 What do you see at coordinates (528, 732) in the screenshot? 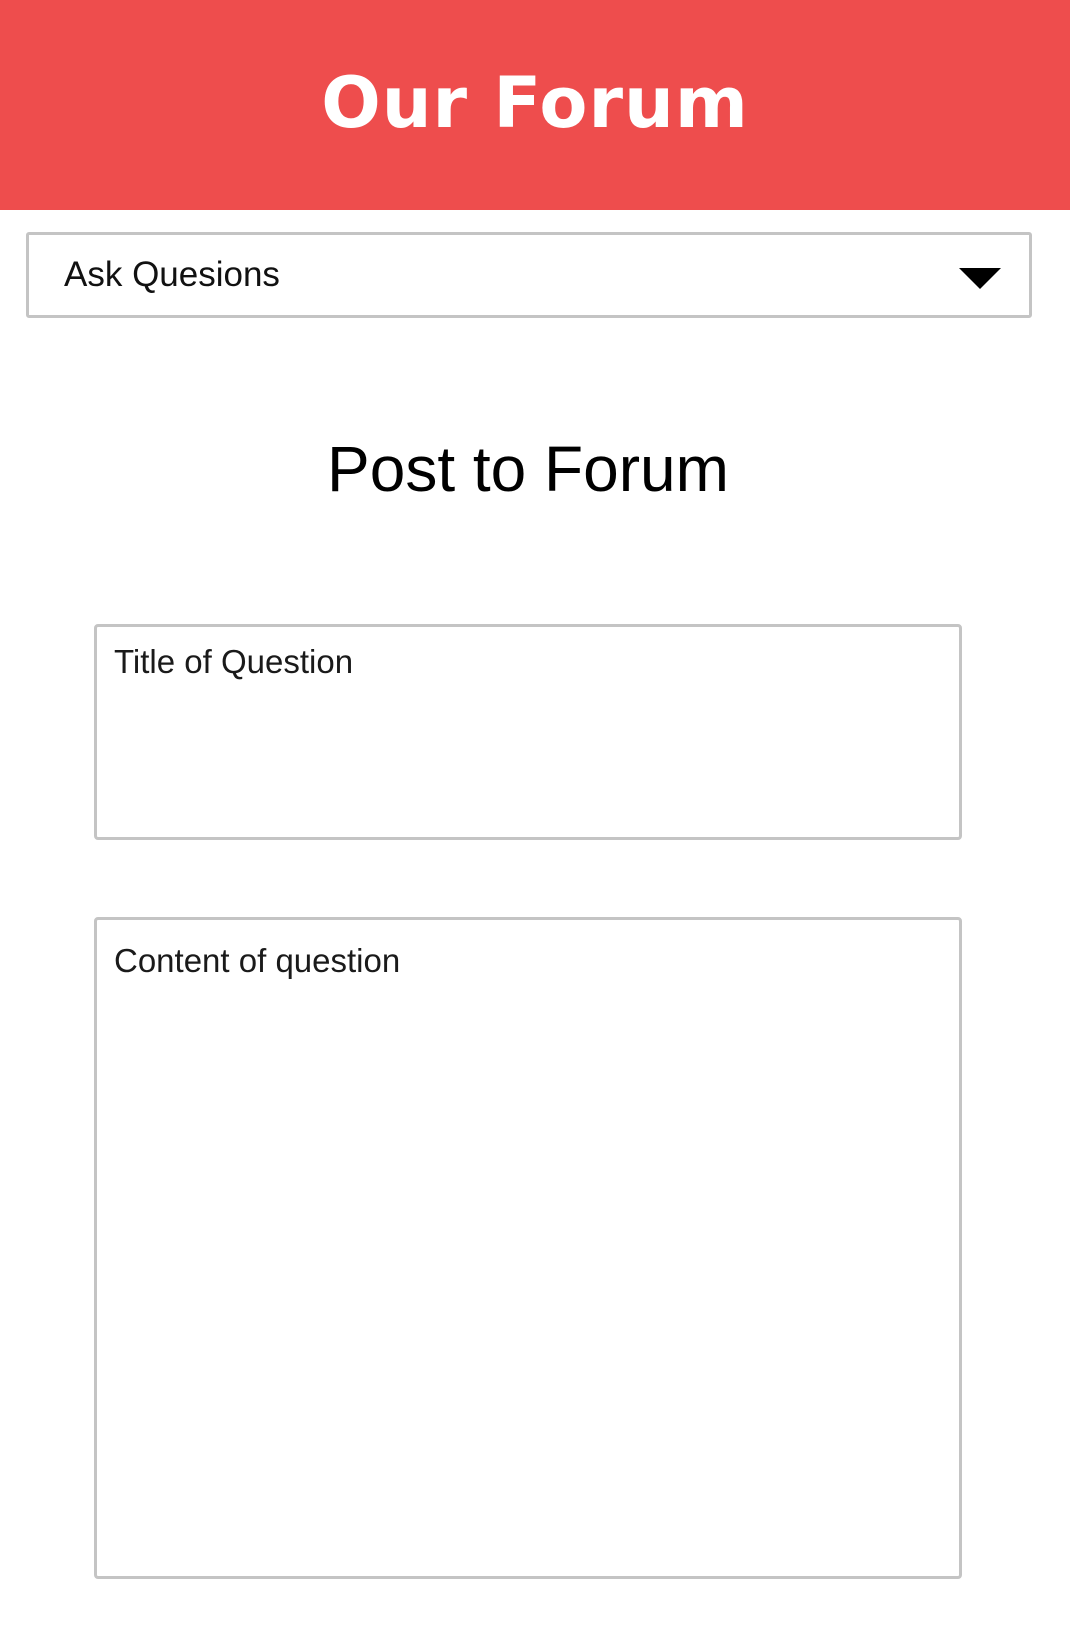
I see `question-title-field` at bounding box center [528, 732].